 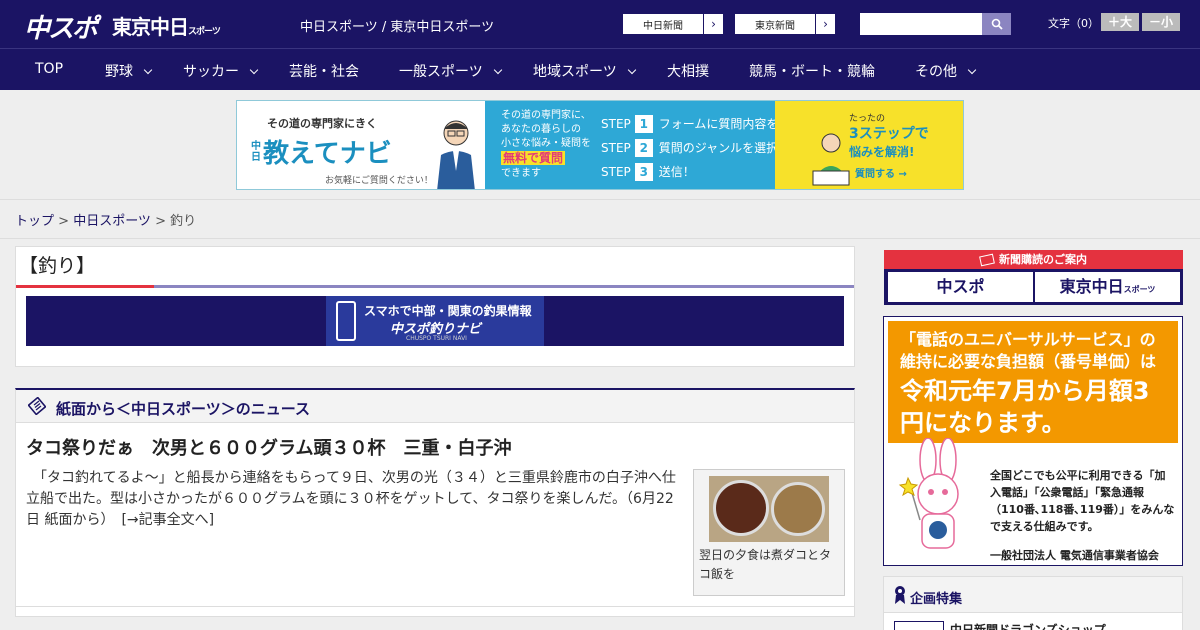 I want to click on photo-caption: 翌日の夕食は煮ダコとタコ飯を, so click(x=765, y=564).